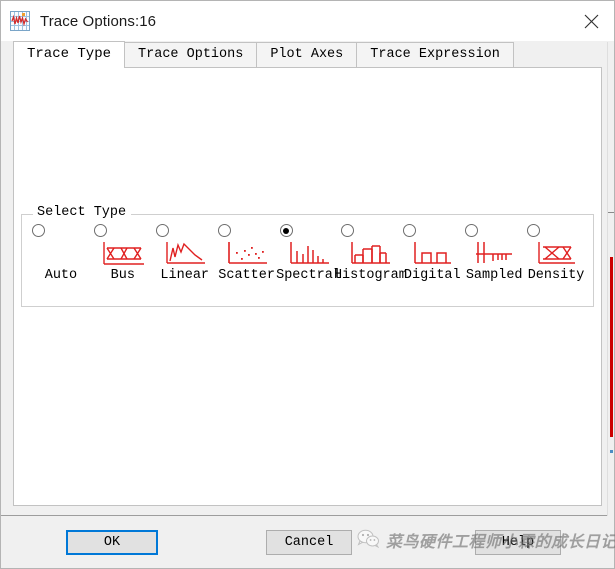 This screenshot has width=615, height=569. Describe the element at coordinates (410, 230) in the screenshot. I see `radio-digital` at that location.